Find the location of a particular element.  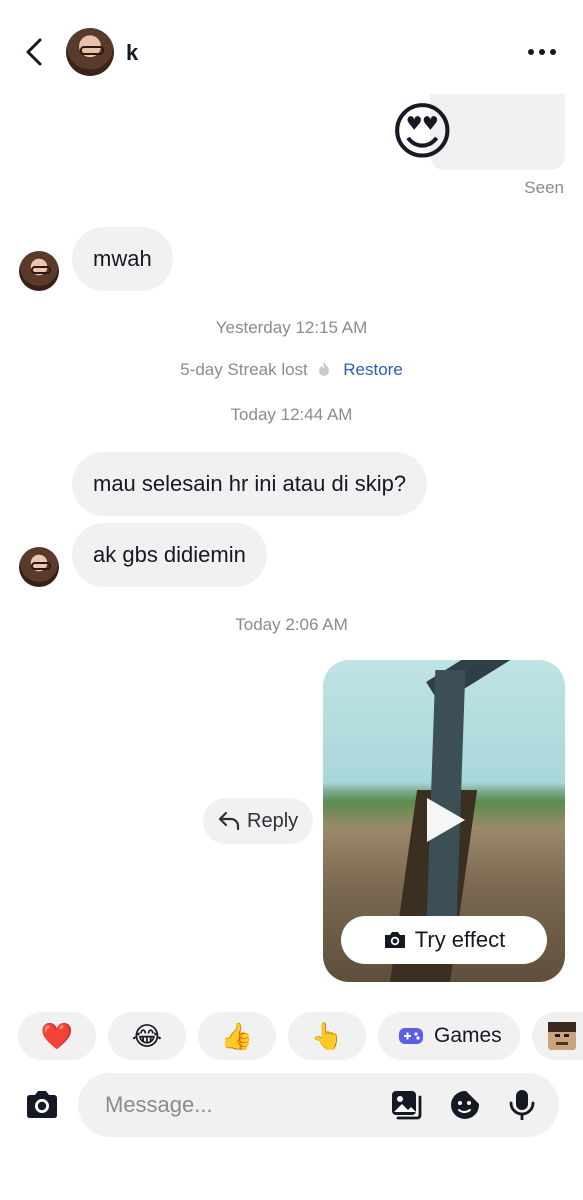

quick-reactions-bar: ❤️ 😂 👍 👆 Games is located at coordinates (300, 1036).